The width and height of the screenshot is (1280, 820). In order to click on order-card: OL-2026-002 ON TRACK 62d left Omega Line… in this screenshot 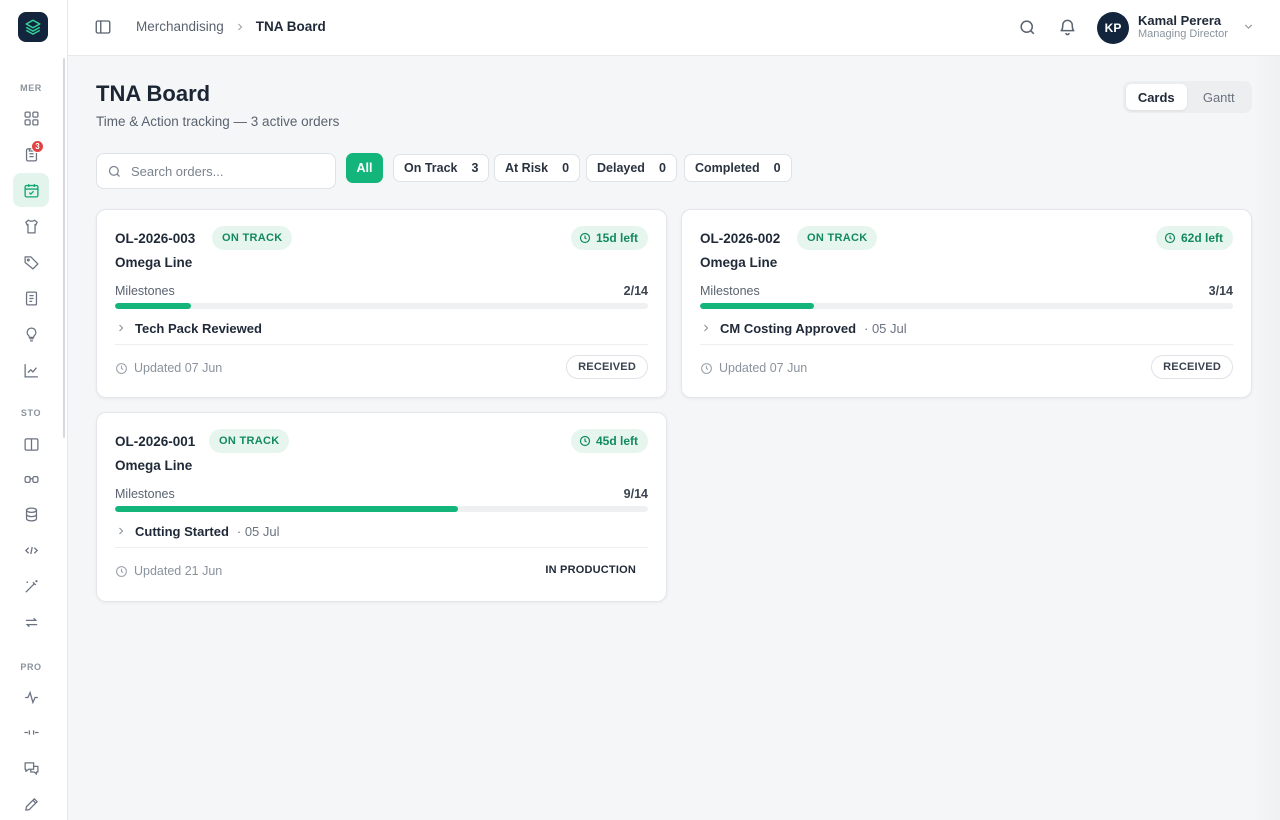, I will do `click(966, 303)`.